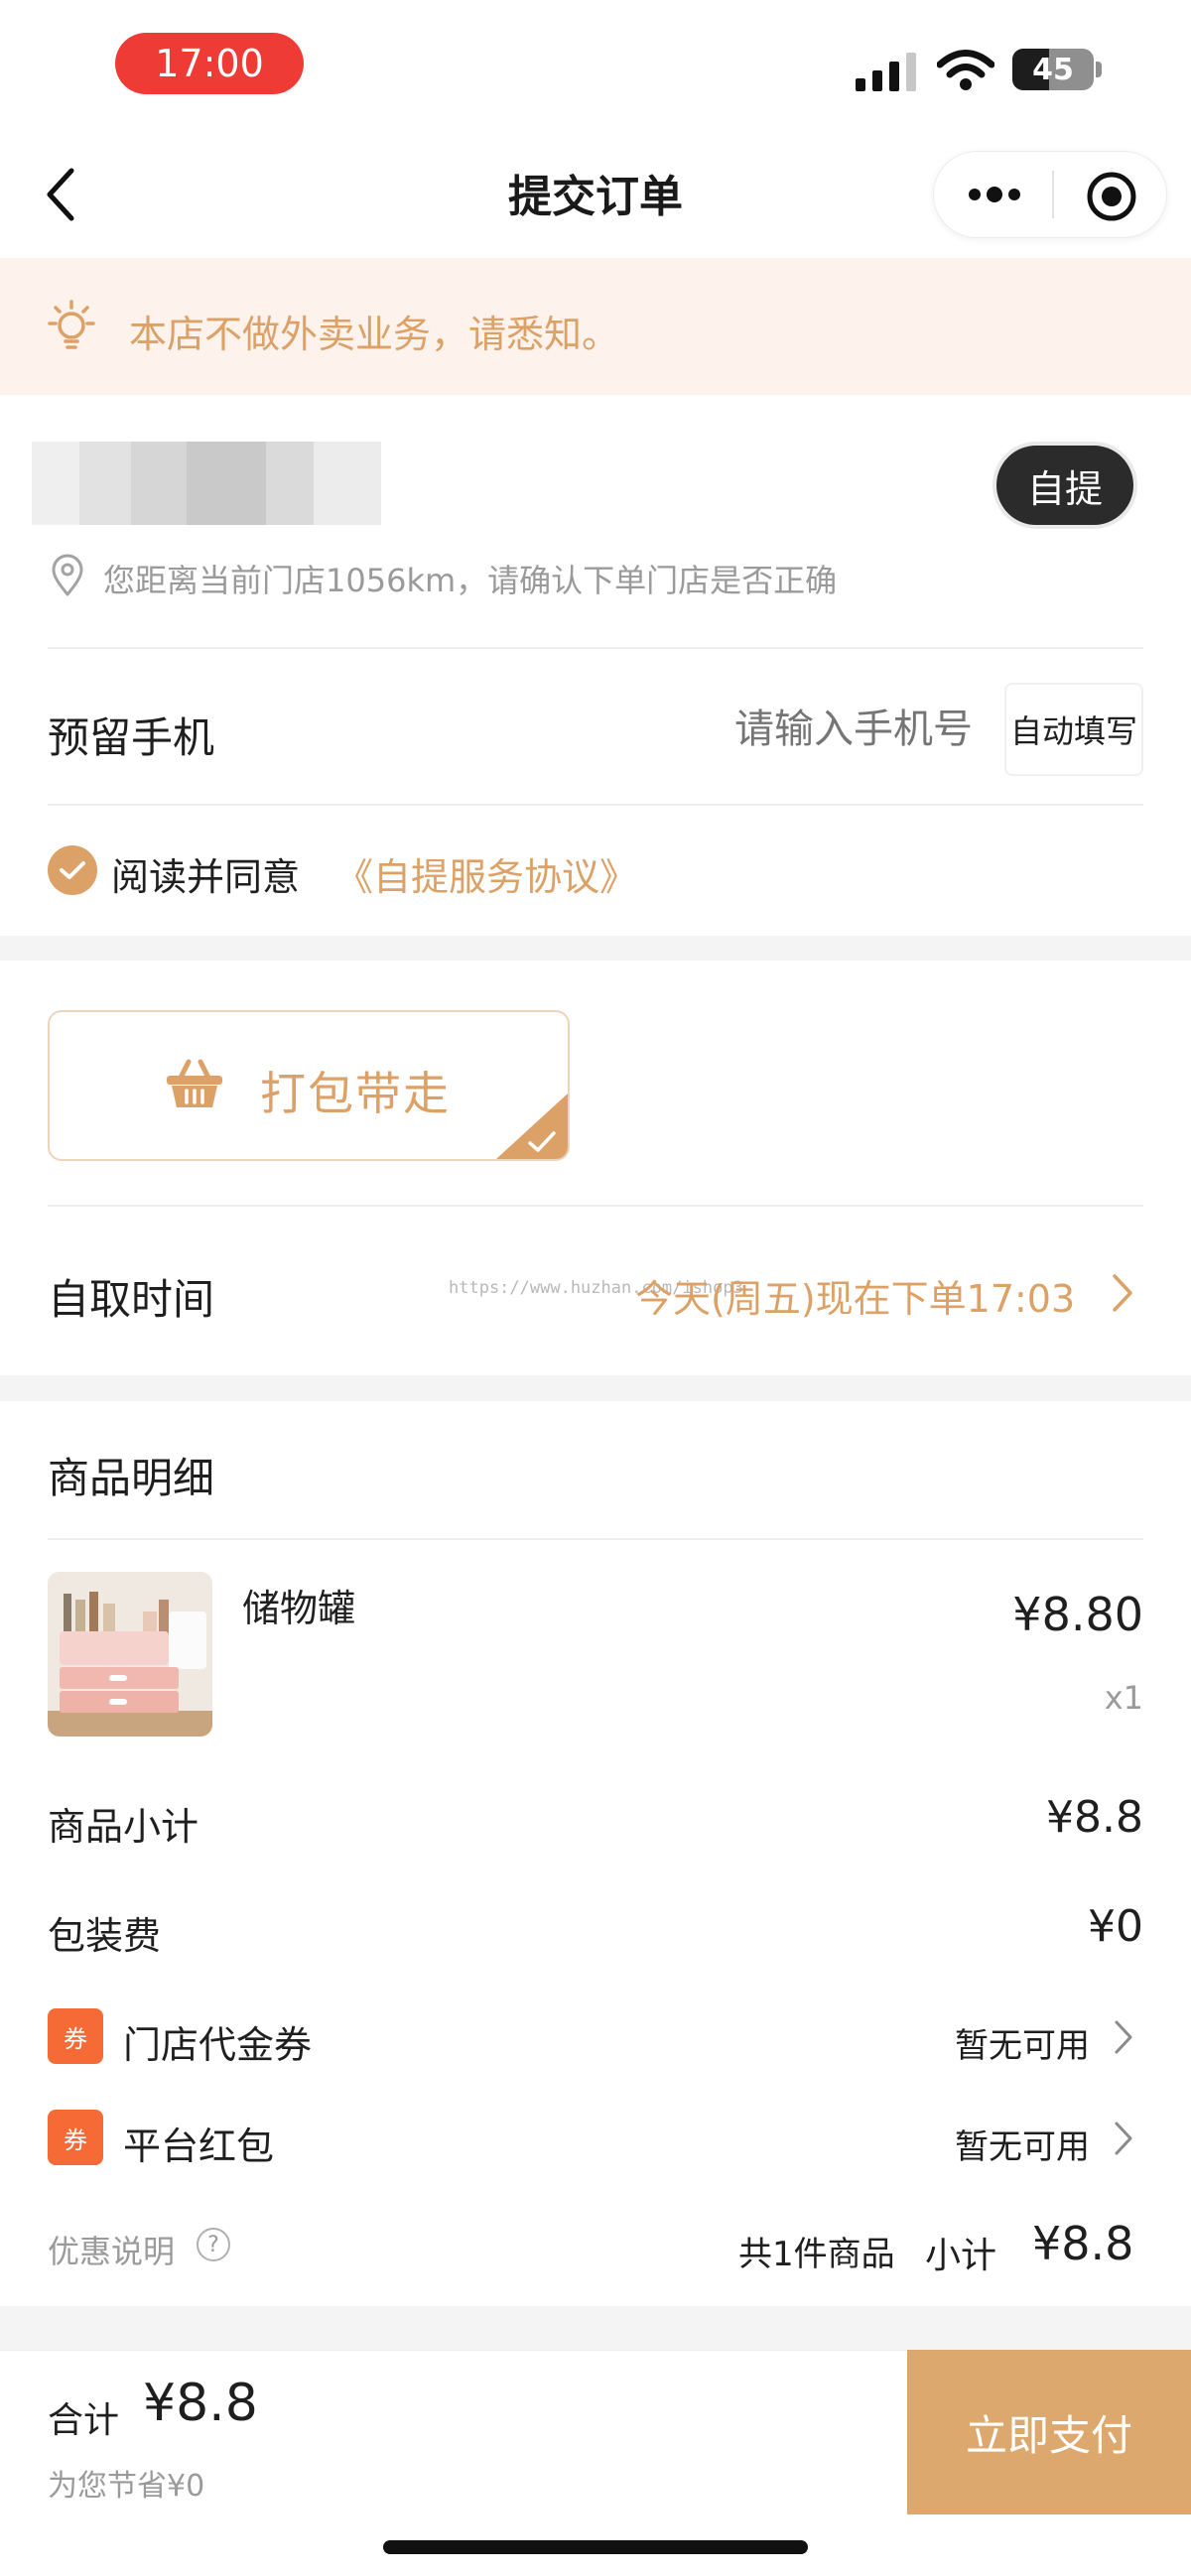 This screenshot has width=1191, height=2576. What do you see at coordinates (67, 575) in the screenshot?
I see `location-pin-icon` at bounding box center [67, 575].